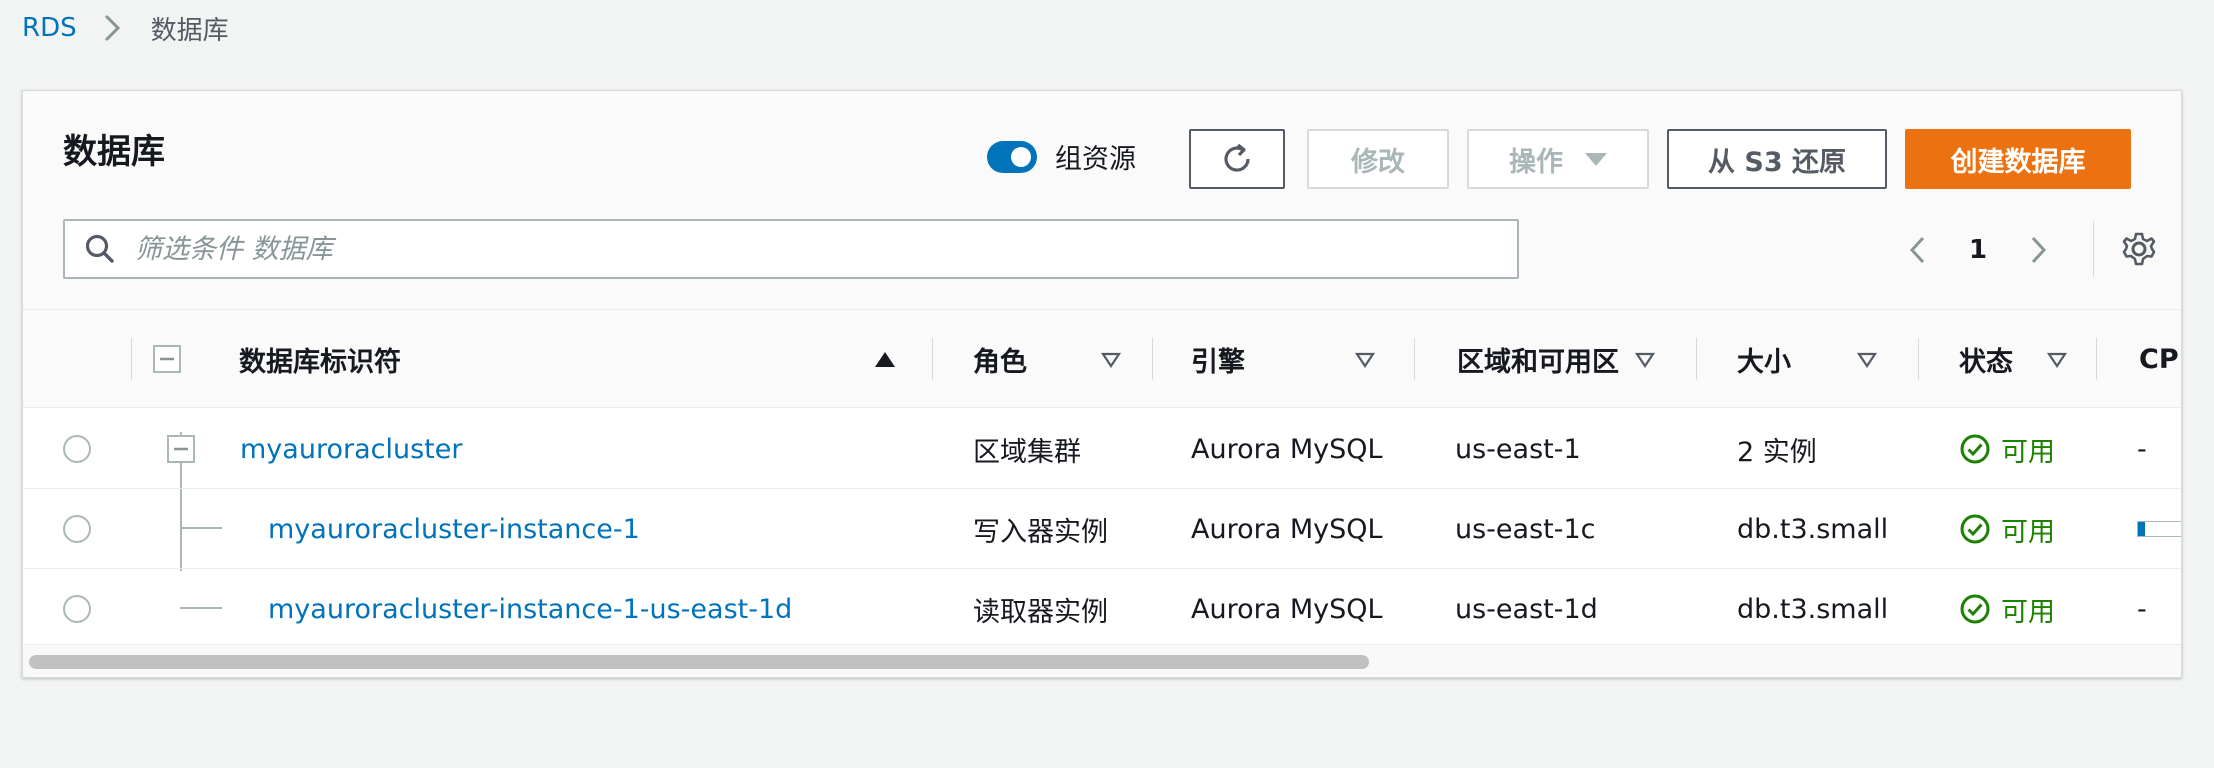  I want to click on current-page-number: 1, so click(1978, 250).